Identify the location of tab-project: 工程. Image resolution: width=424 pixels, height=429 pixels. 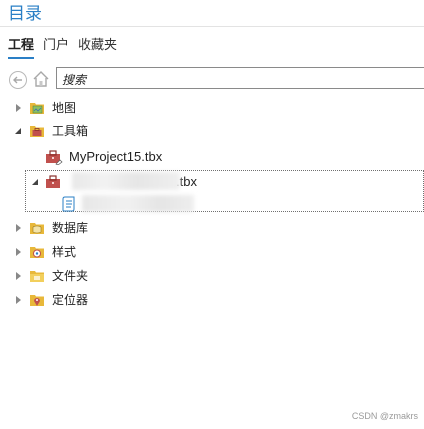
(21, 47).